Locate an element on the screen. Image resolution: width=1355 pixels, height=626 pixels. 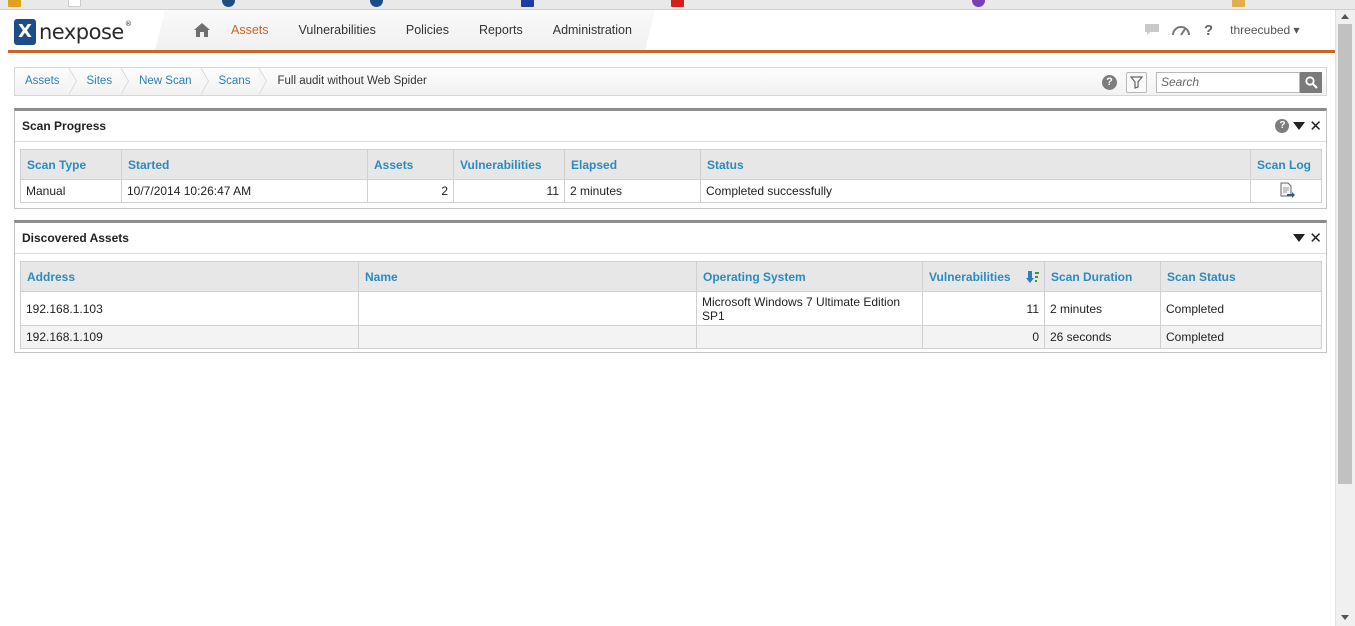
cell-scan-duration: 2 minutes is located at coordinates (1102, 308).